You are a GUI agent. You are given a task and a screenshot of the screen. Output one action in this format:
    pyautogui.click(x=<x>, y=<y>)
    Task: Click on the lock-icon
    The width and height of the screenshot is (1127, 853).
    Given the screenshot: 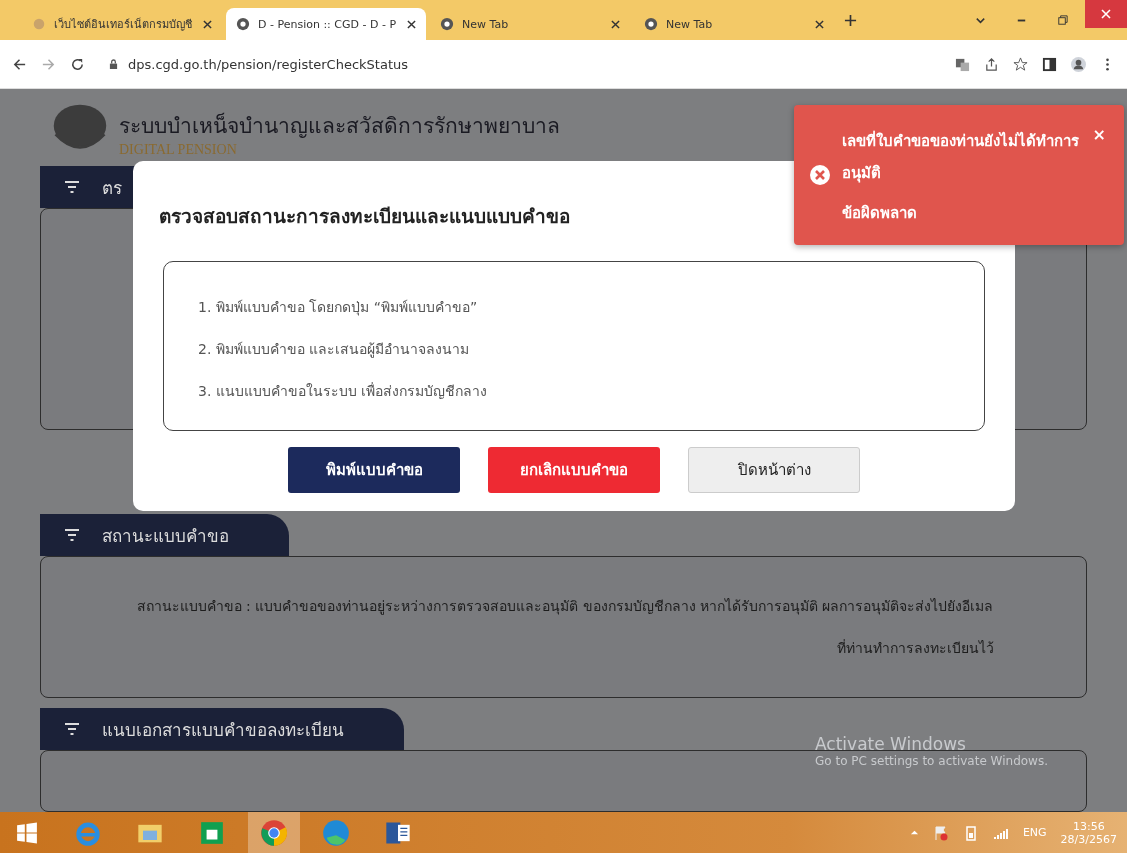 What is the action you would take?
    pyautogui.click(x=113, y=64)
    